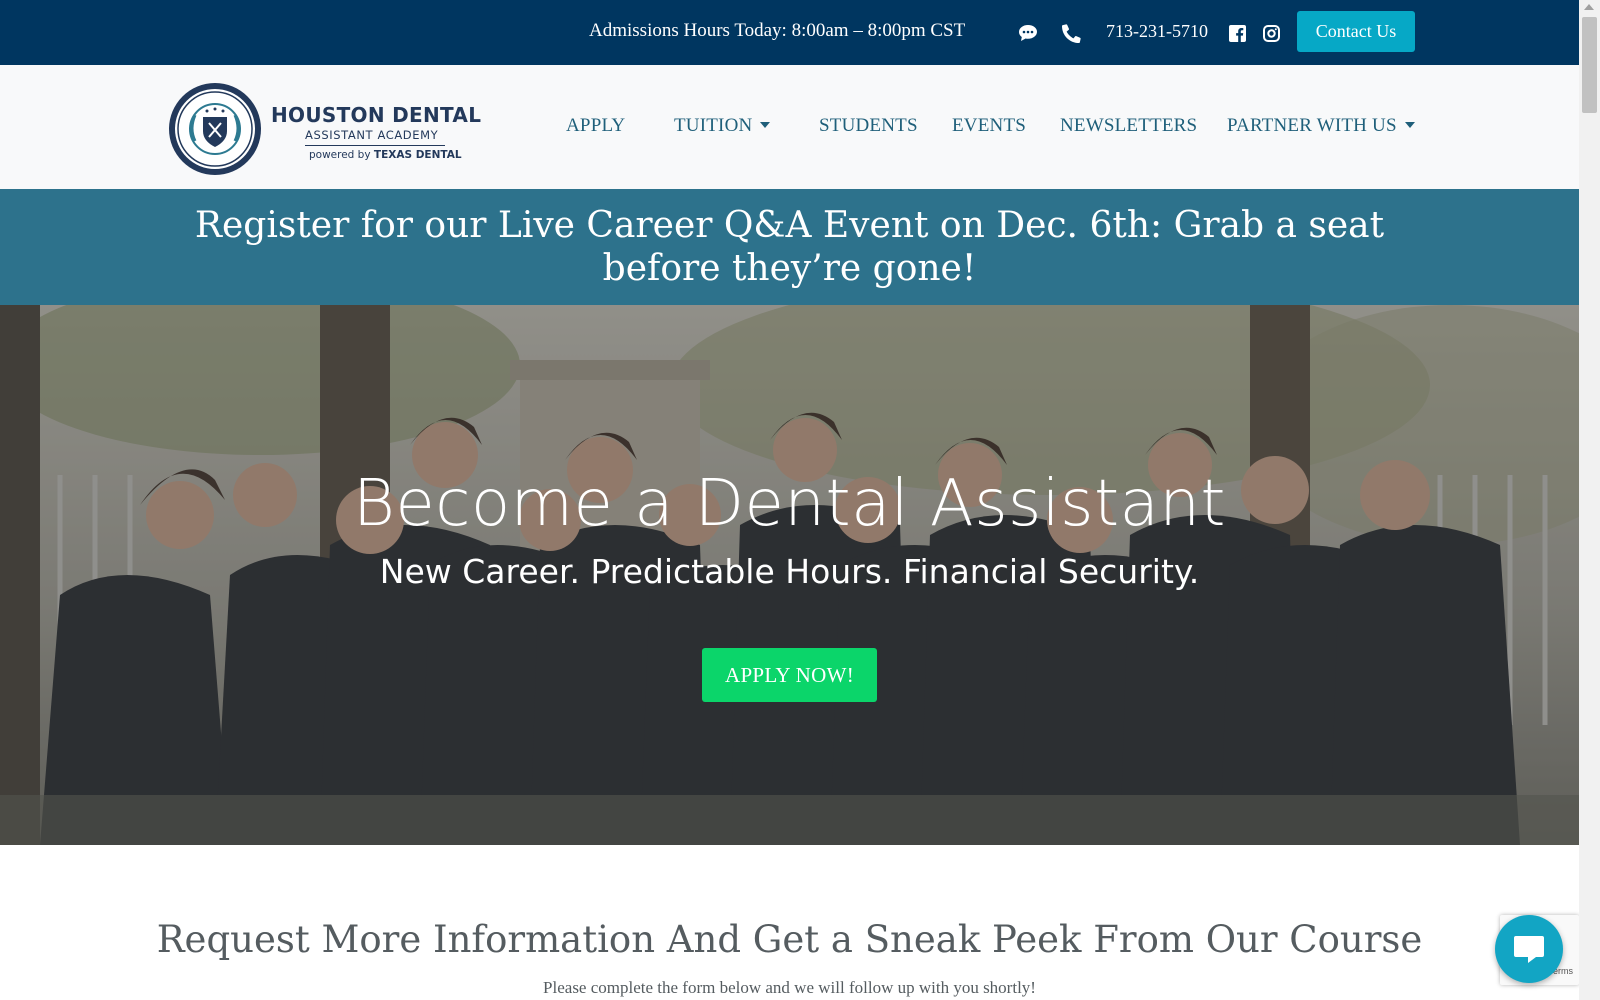 The height and width of the screenshot is (1000, 1600). What do you see at coordinates (215, 129) in the screenshot?
I see `academy-seal-icon` at bounding box center [215, 129].